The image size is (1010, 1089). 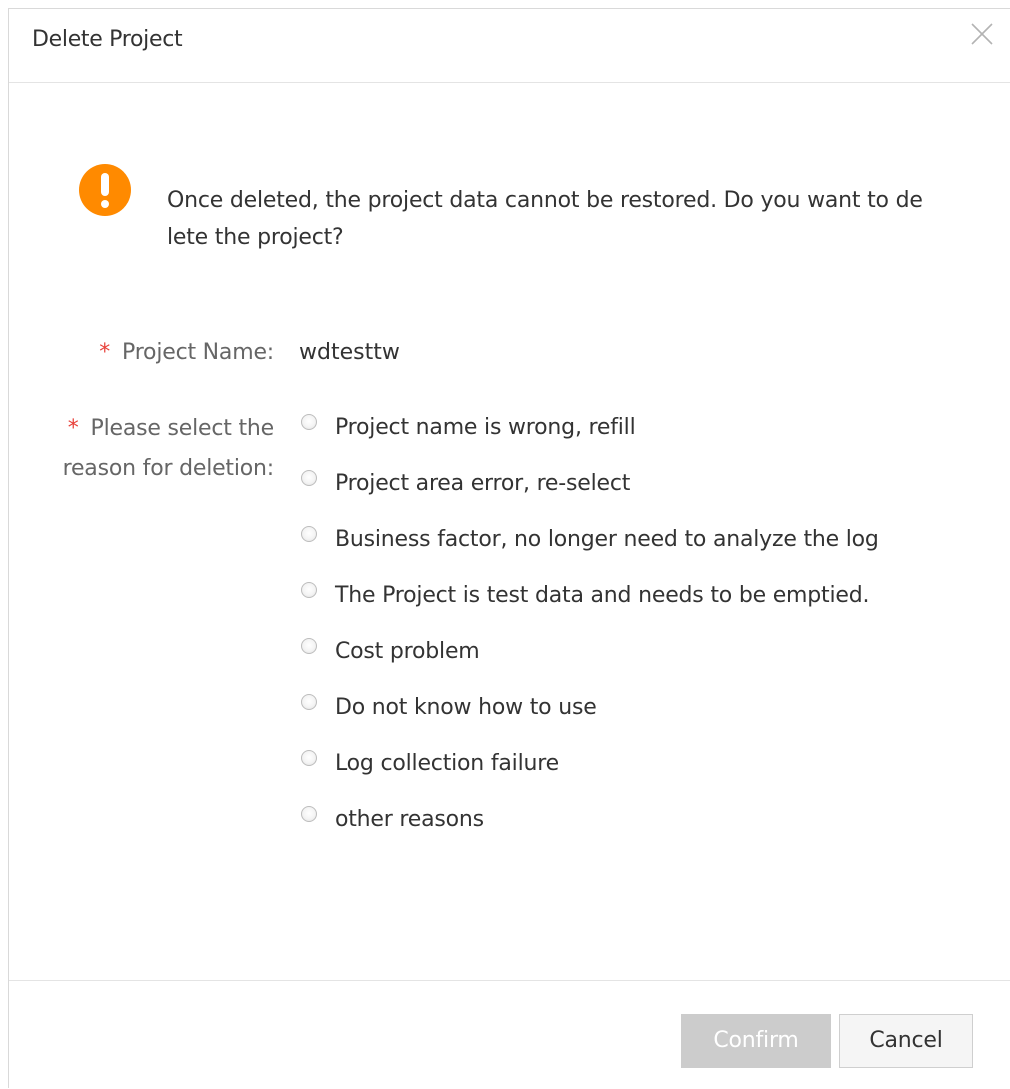 What do you see at coordinates (906, 1041) in the screenshot?
I see `cancel-button: Cancel` at bounding box center [906, 1041].